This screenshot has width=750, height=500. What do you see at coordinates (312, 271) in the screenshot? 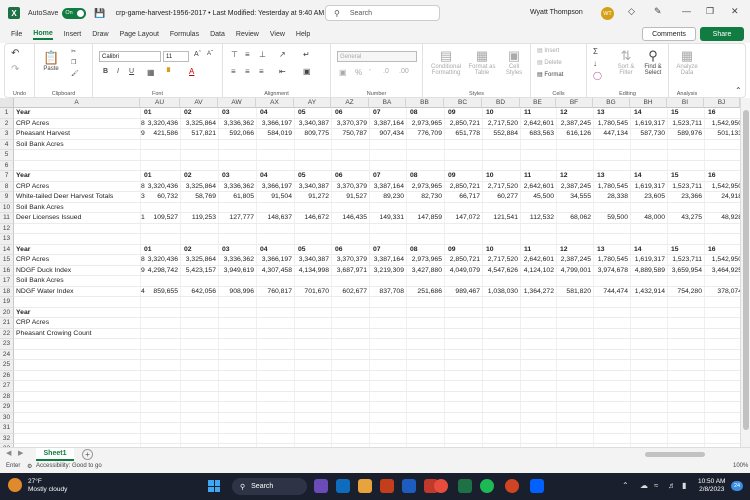
I see `data-cell: 4,134,998` at bounding box center [312, 271].